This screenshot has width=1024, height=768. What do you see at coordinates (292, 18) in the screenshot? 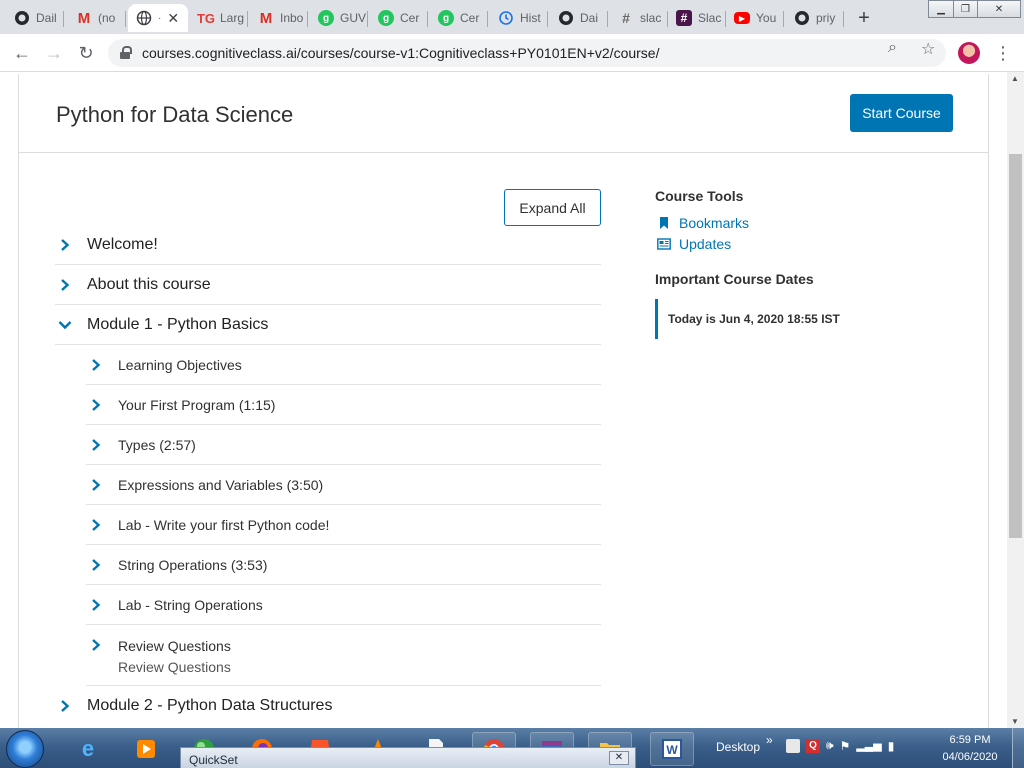
I see `tab-label: Inbo` at bounding box center [292, 18].